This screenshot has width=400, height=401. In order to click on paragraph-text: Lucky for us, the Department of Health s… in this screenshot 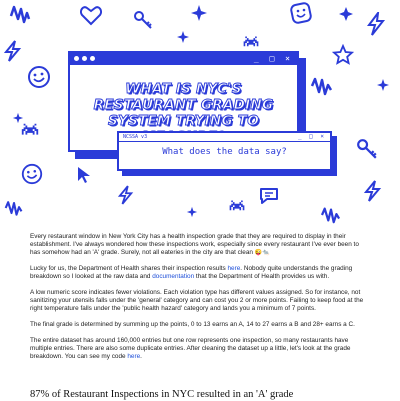, I will do `click(129, 268)`.